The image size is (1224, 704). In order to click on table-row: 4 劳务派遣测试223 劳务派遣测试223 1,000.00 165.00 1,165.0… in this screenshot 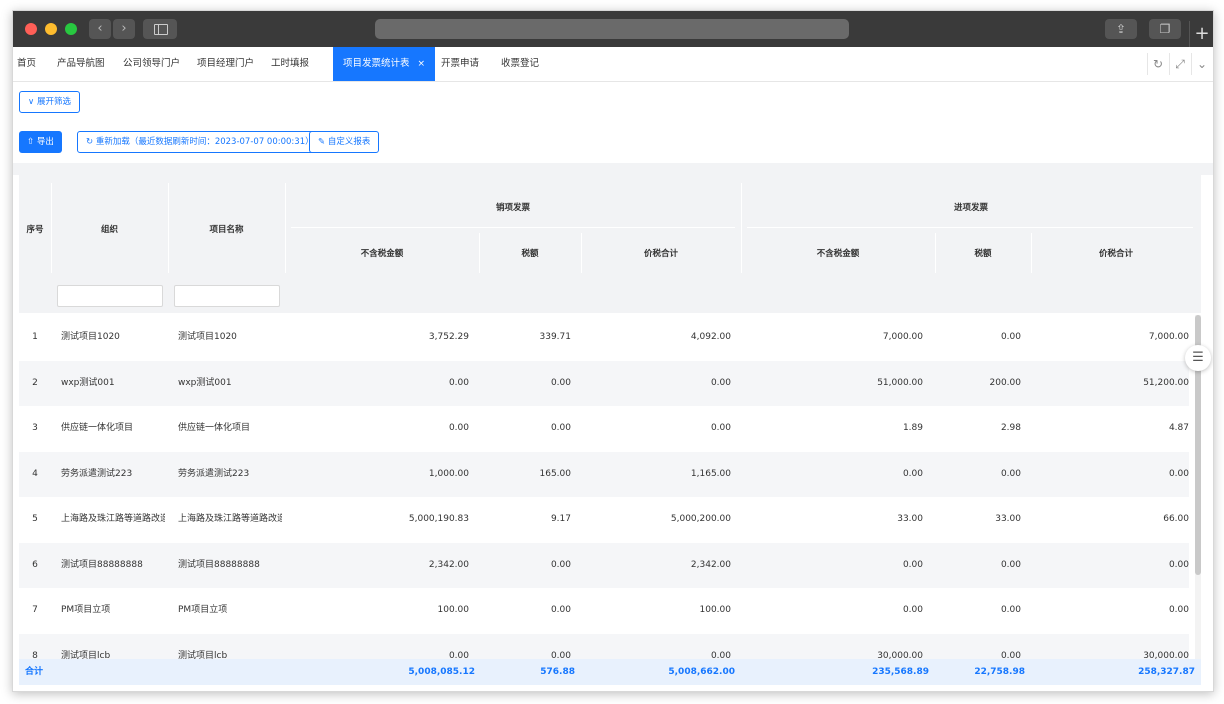, I will do `click(604, 474)`.